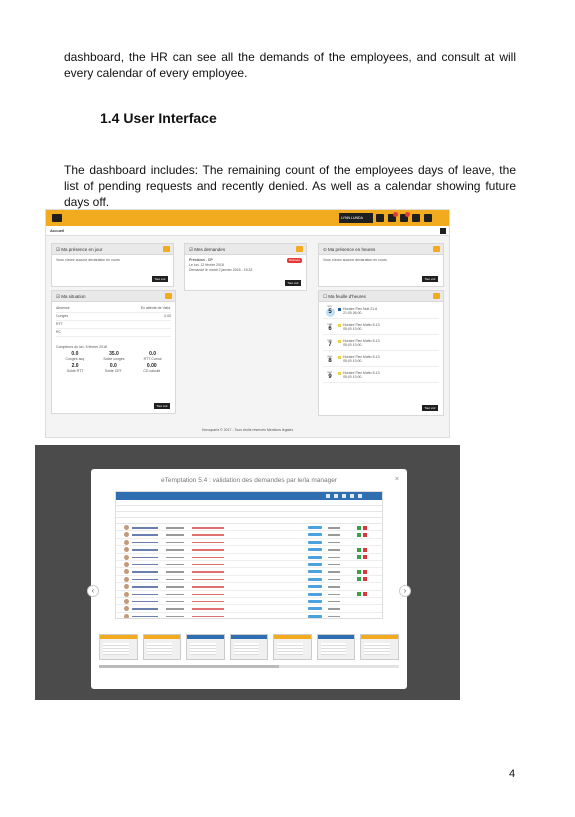 Image resolution: width=575 pixels, height=817 pixels. I want to click on card-title: ☑ Ma présence en jour, so click(112, 249).